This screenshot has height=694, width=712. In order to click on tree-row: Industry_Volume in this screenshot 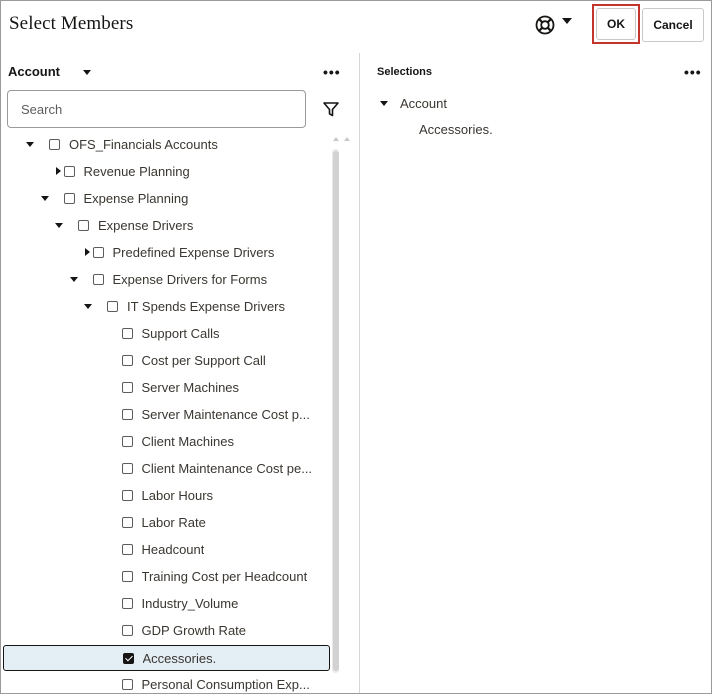, I will do `click(166, 604)`.